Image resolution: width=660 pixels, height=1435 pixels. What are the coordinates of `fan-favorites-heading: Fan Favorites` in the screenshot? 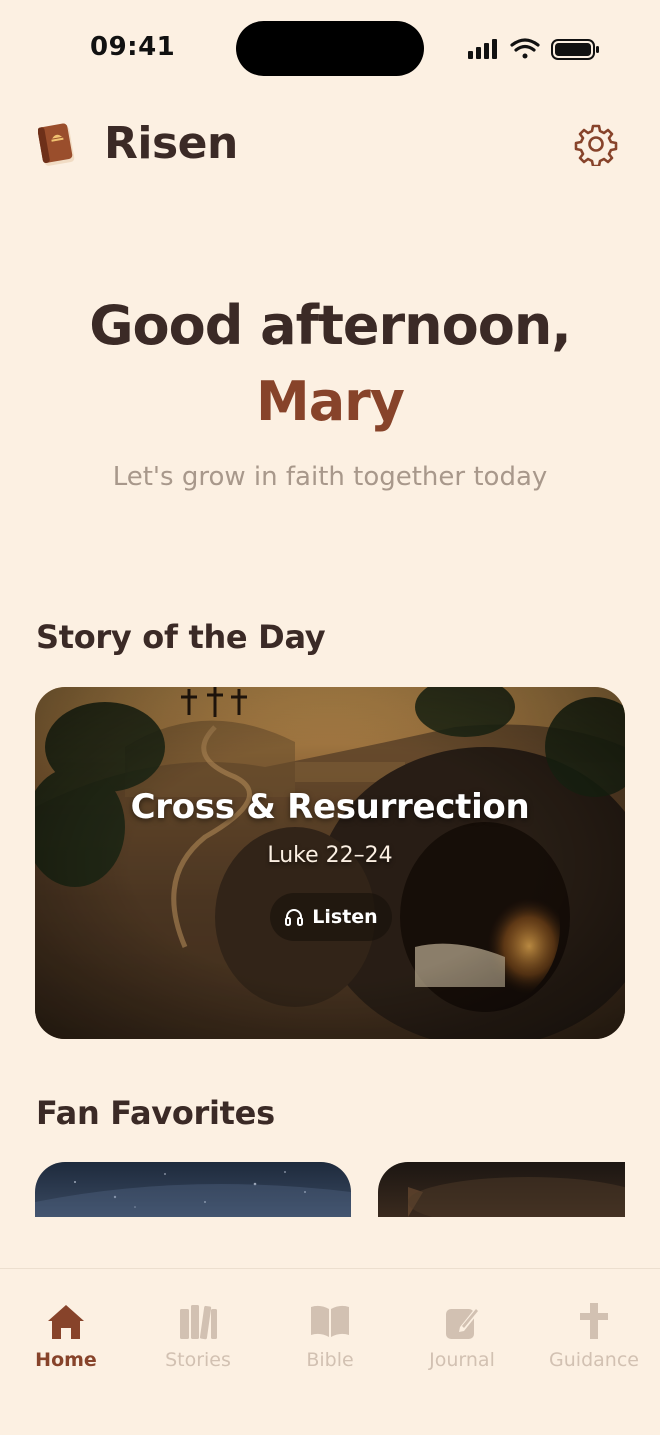 It's located at (155, 1113).